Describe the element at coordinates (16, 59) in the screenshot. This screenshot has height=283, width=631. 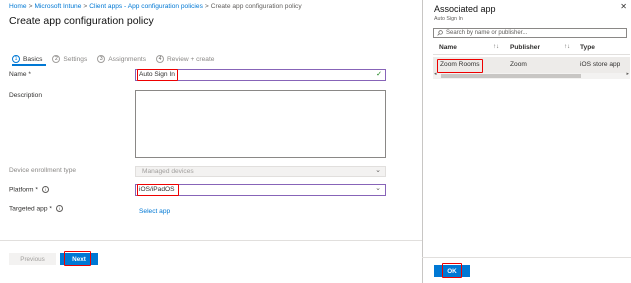
I see `step-number: 1` at that location.